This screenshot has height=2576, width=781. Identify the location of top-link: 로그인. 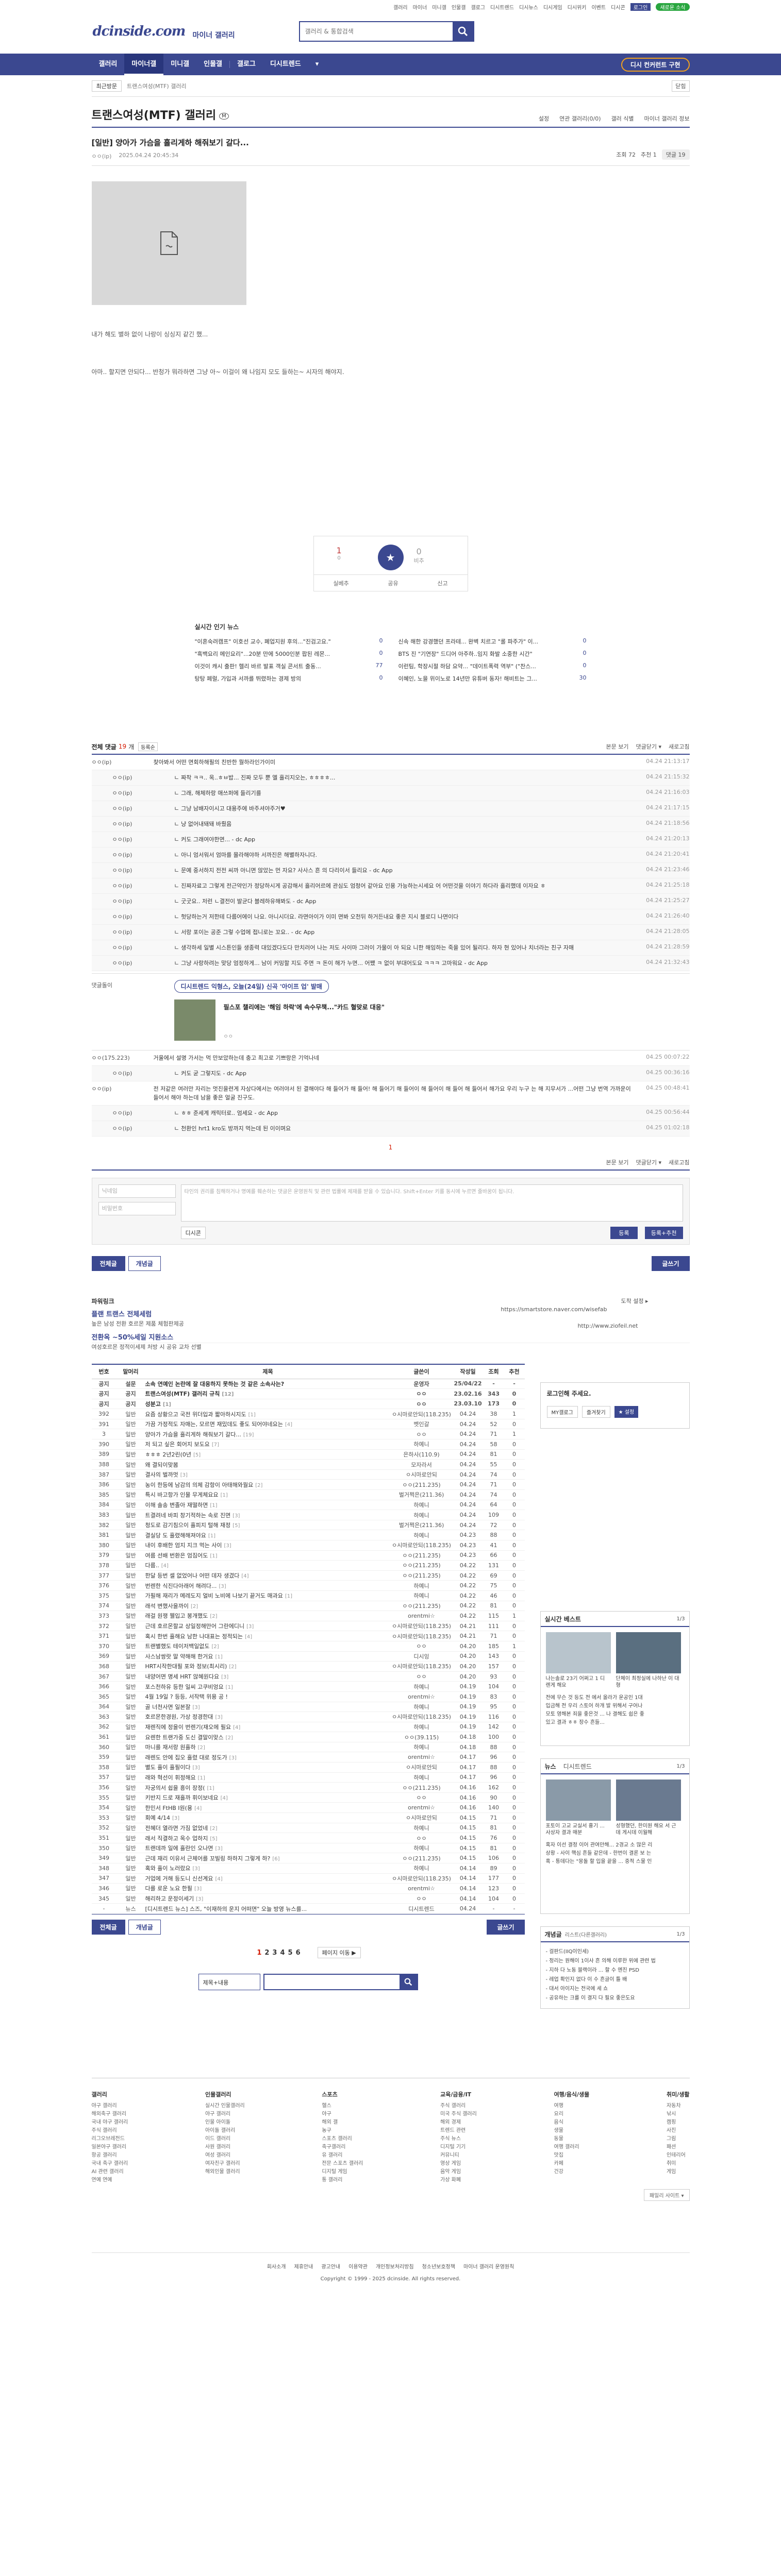
(640, 7).